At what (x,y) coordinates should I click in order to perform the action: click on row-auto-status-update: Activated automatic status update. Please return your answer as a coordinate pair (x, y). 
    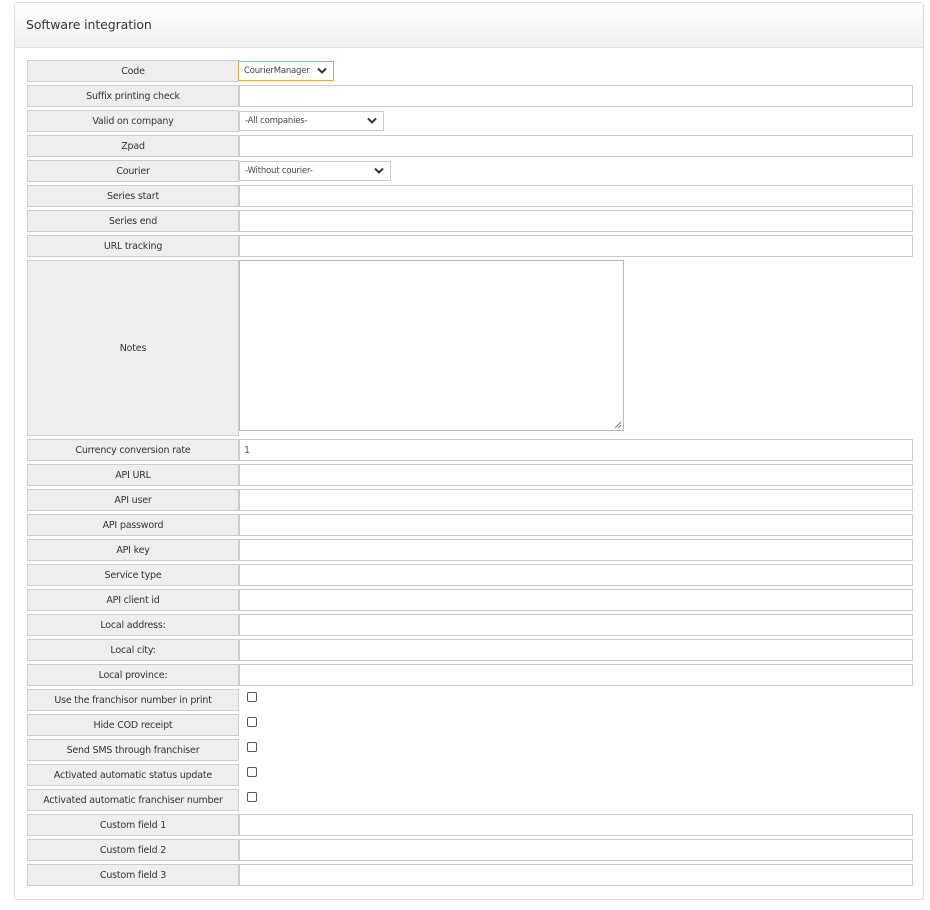
    Looking at the image, I should click on (470, 775).